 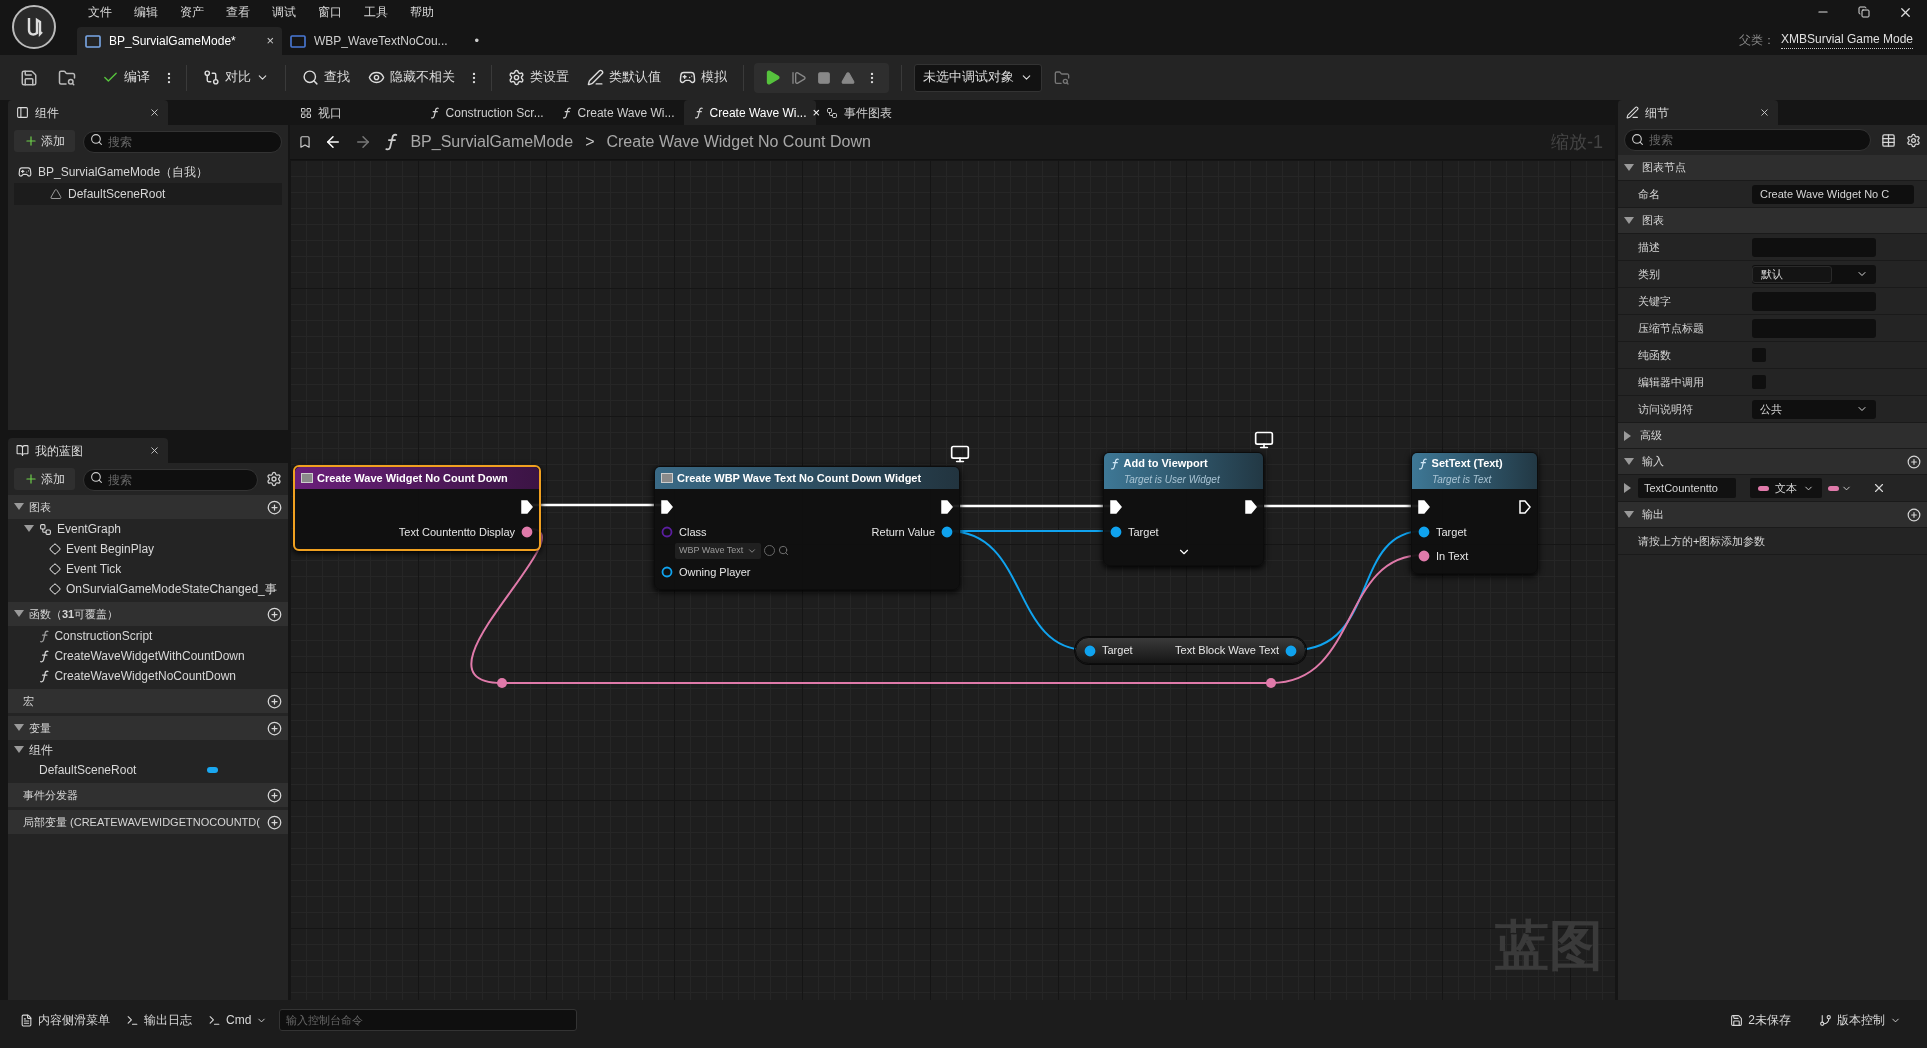 What do you see at coordinates (1879, 488) in the screenshot?
I see `remove-icon` at bounding box center [1879, 488].